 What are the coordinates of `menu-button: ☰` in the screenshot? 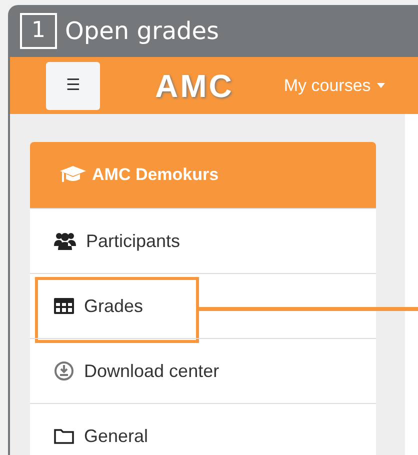 It's located at (73, 86).